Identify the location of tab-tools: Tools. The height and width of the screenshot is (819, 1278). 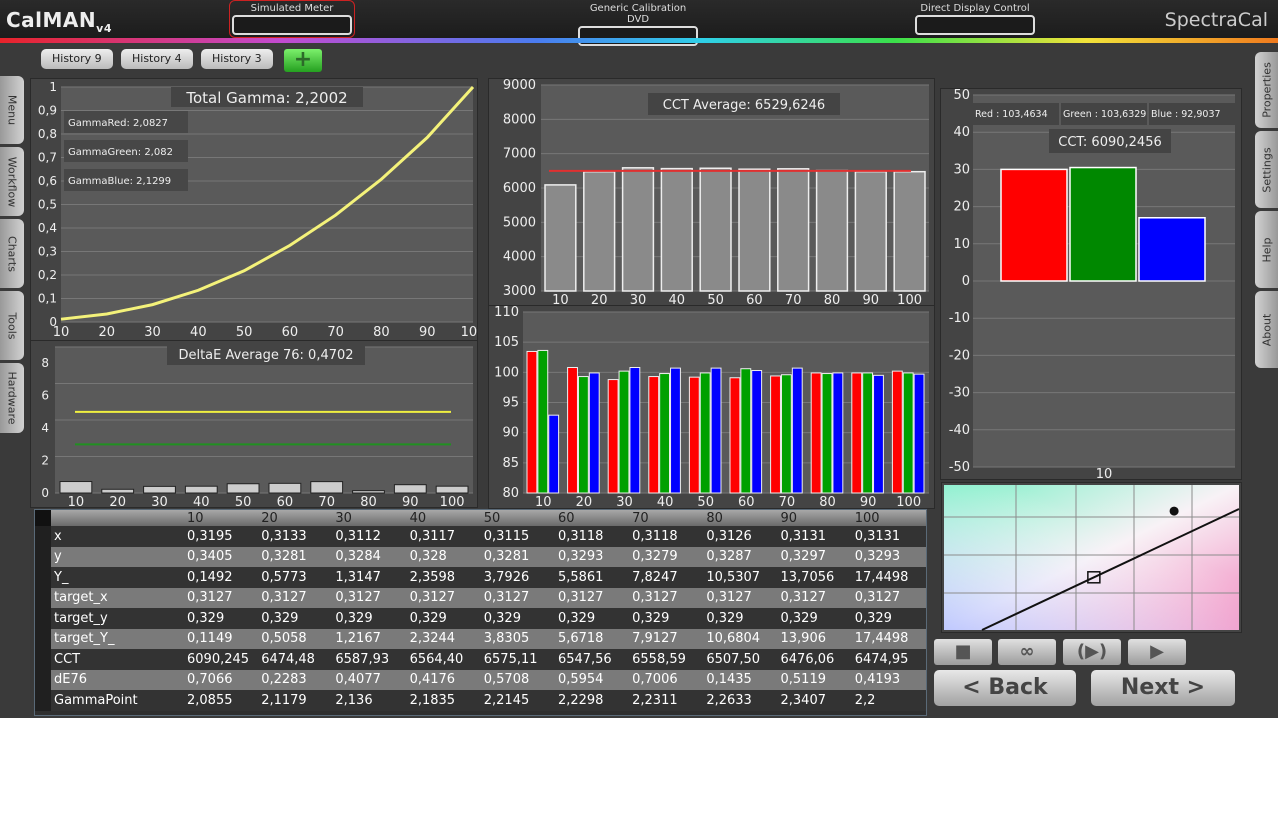
(12, 325).